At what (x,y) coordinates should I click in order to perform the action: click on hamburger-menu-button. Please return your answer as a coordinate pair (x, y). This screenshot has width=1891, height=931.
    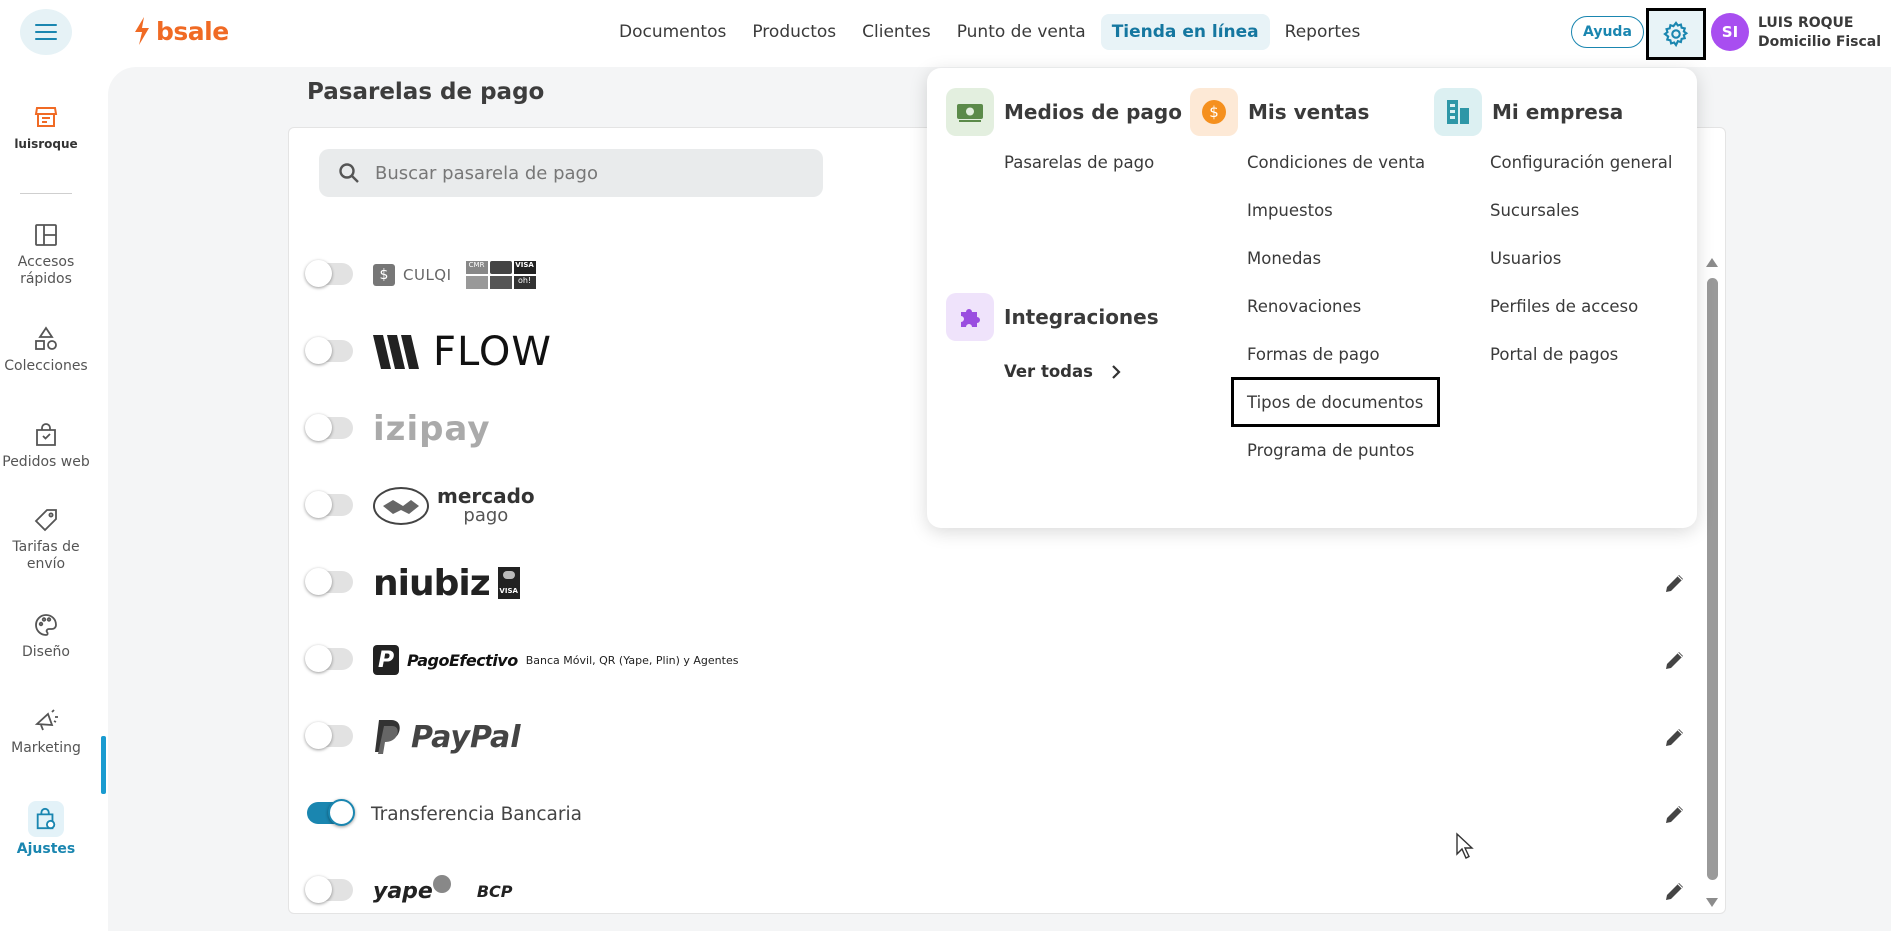
    Looking at the image, I should click on (46, 32).